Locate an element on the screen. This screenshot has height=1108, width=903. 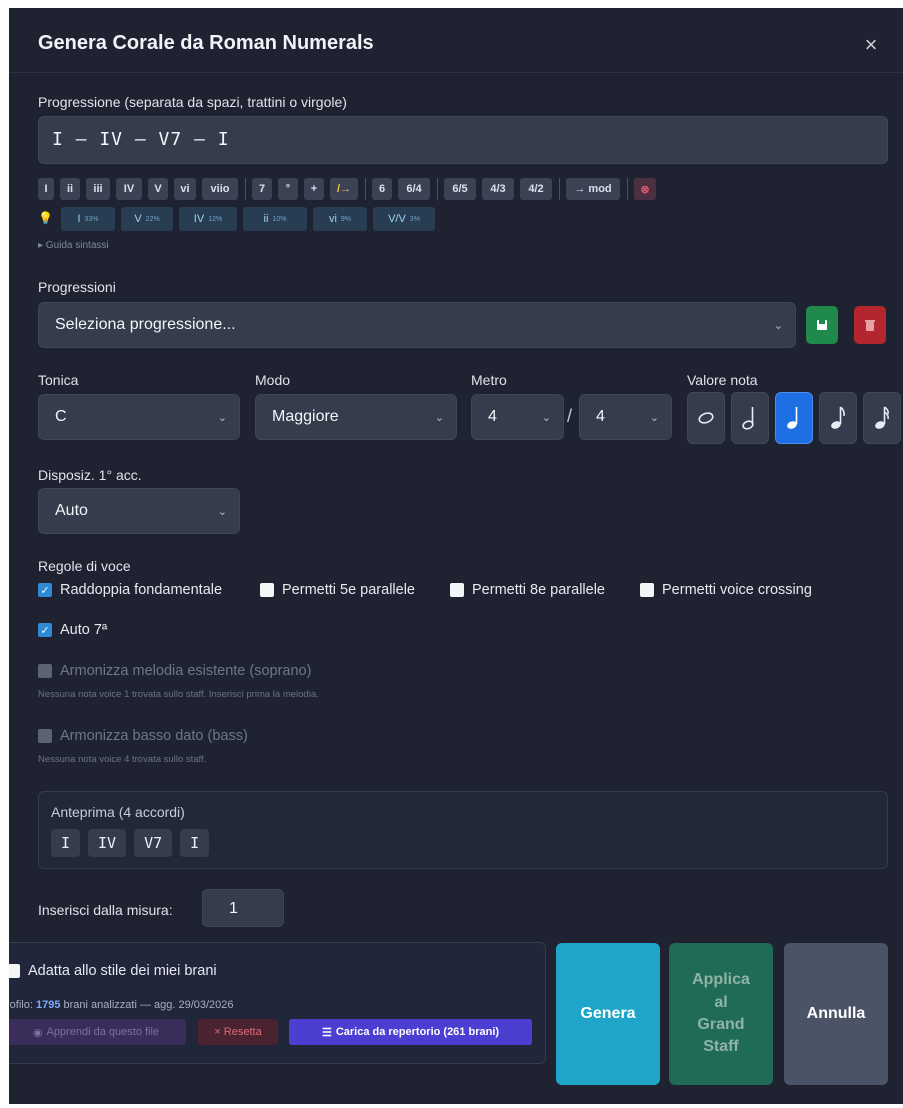
suggestion-chip: vi 9% is located at coordinates (340, 219).